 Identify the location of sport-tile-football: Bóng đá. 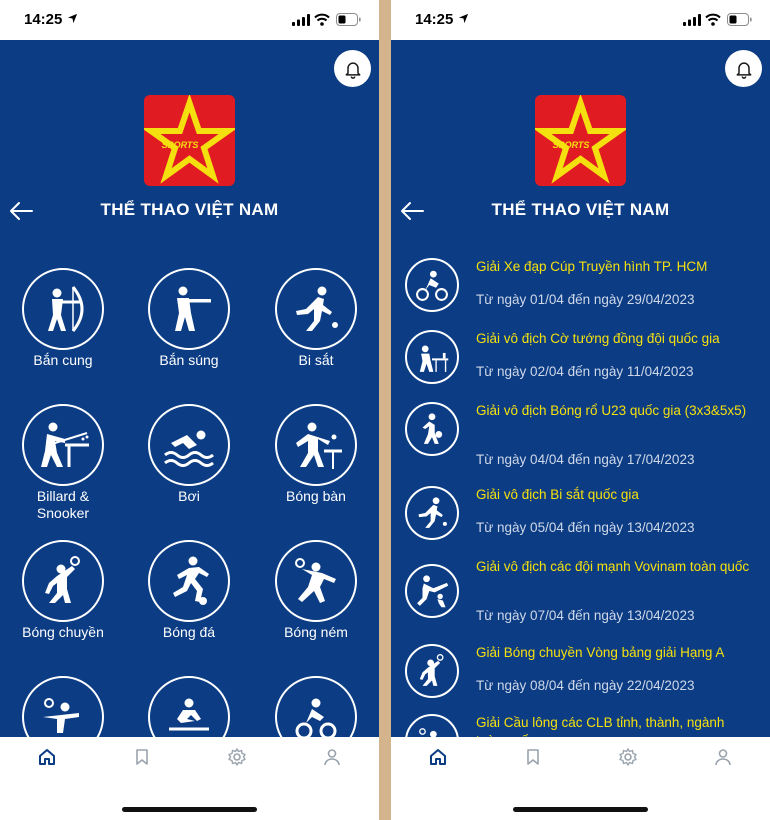
(189, 590).